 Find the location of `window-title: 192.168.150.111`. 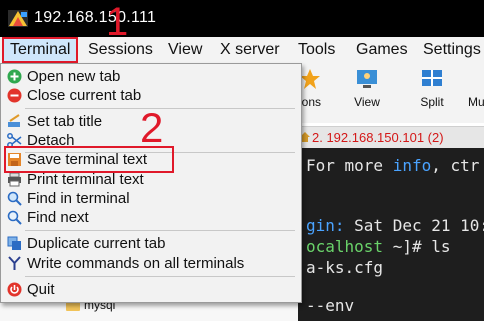

window-title: 192.168.150.111 is located at coordinates (95, 17).